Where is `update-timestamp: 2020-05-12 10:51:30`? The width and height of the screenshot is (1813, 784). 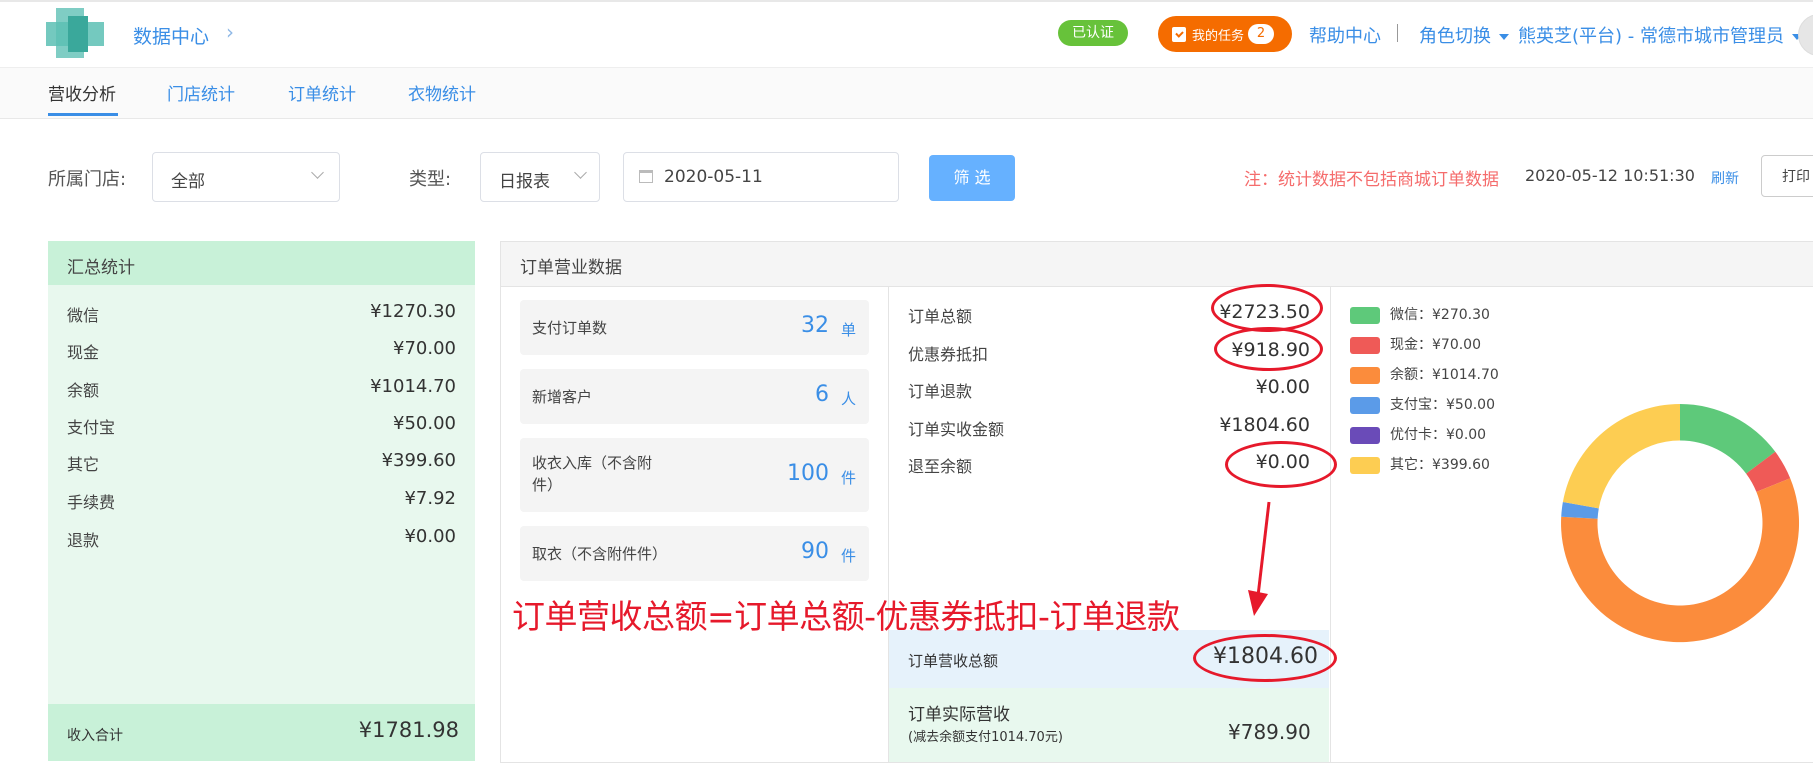
update-timestamp: 2020-05-12 10:51:30 is located at coordinates (1610, 175).